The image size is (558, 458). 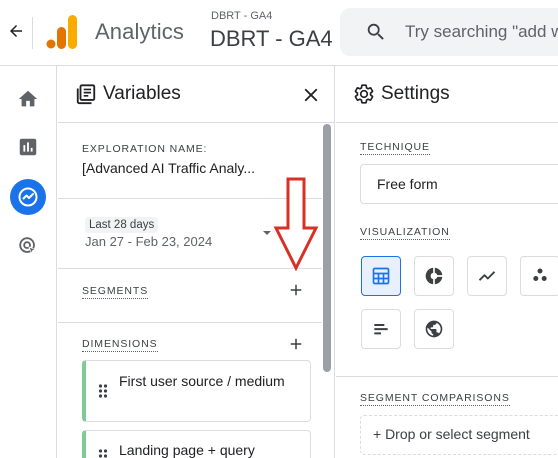 I want to click on segment-comparisons-label: SEGMENT COMPARISONS, so click(x=435, y=399).